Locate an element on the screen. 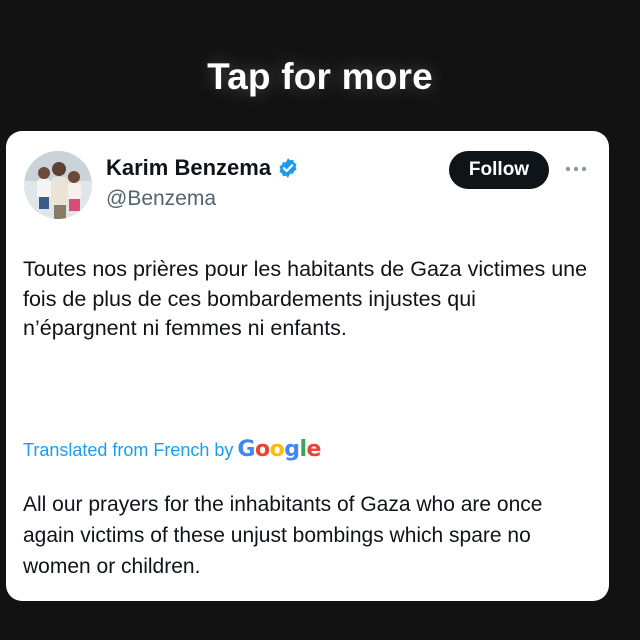 This screenshot has width=640, height=640. translation-attribution: Translated from French by Google is located at coordinates (172, 449).